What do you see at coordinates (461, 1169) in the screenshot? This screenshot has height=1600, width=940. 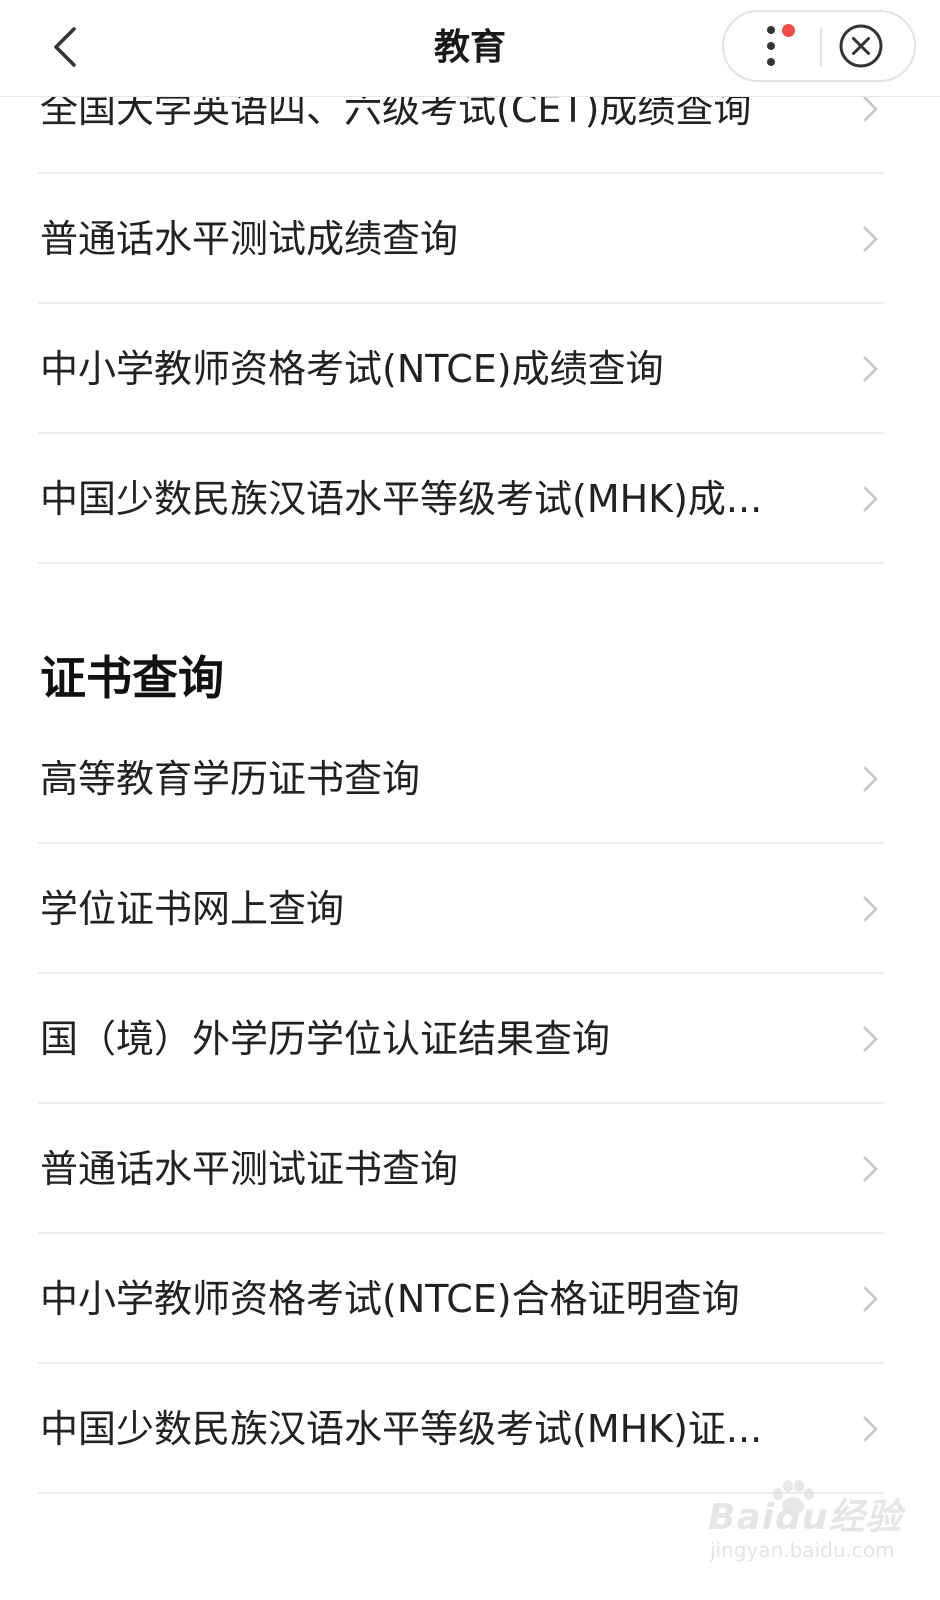 I see `list-item-putonghua-certificate: 普通话水平测试证书查询` at bounding box center [461, 1169].